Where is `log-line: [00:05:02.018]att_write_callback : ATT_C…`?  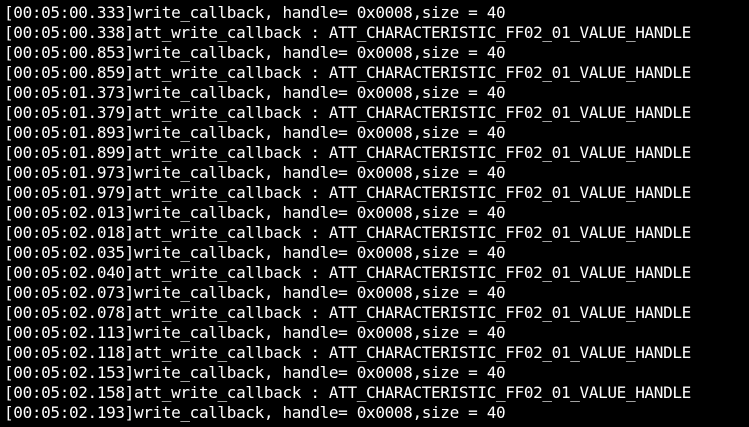
log-line: [00:05:02.018]att_write_callback : ATT_C… is located at coordinates (347, 232).